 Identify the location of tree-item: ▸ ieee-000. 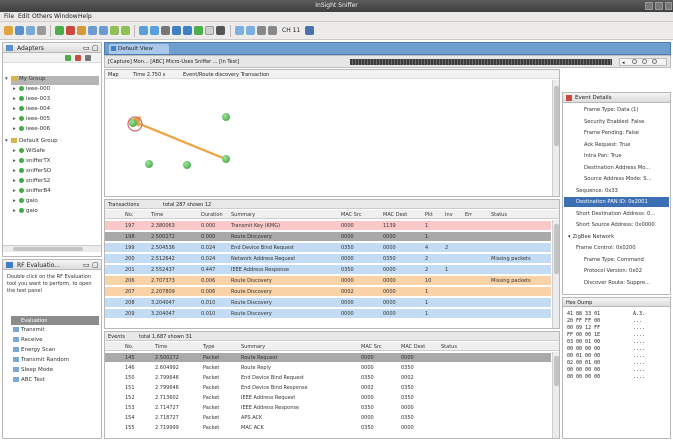
(31, 90).